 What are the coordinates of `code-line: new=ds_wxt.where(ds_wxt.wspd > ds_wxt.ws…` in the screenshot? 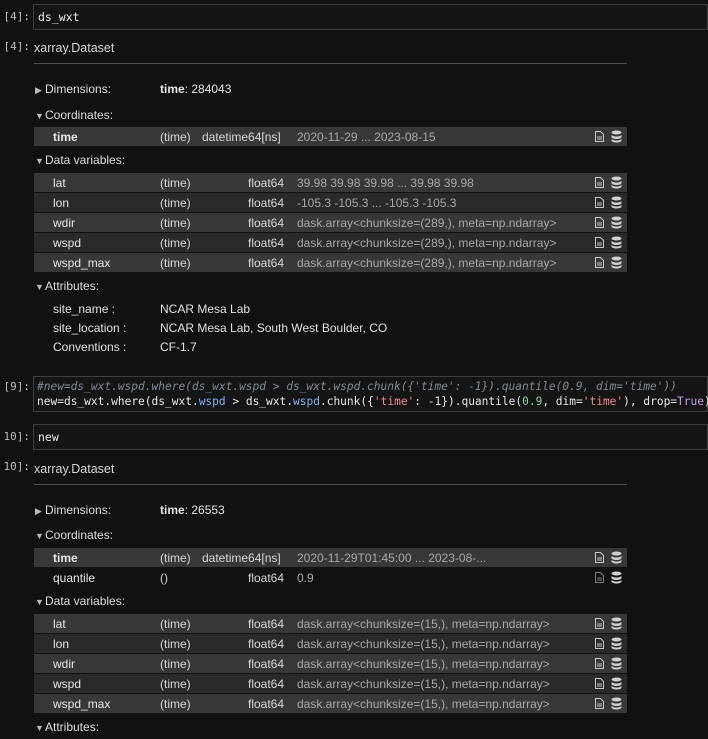 It's located at (372, 401).